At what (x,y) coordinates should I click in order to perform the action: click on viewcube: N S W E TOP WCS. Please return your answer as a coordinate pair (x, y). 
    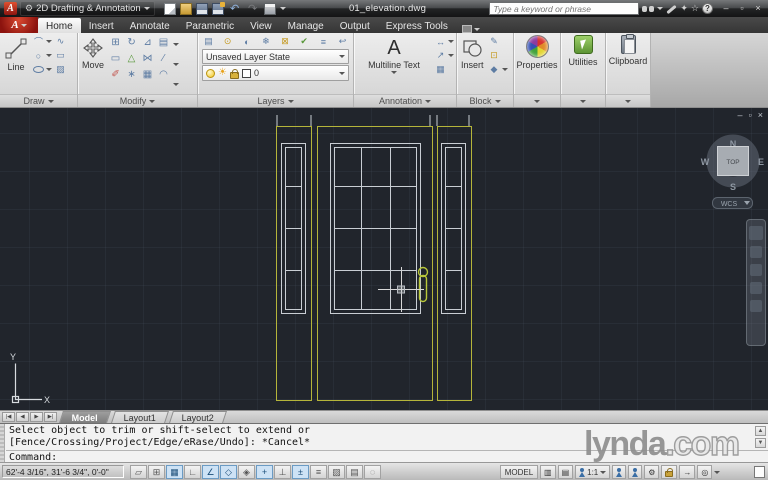
    Looking at the image, I should click on (732, 171).